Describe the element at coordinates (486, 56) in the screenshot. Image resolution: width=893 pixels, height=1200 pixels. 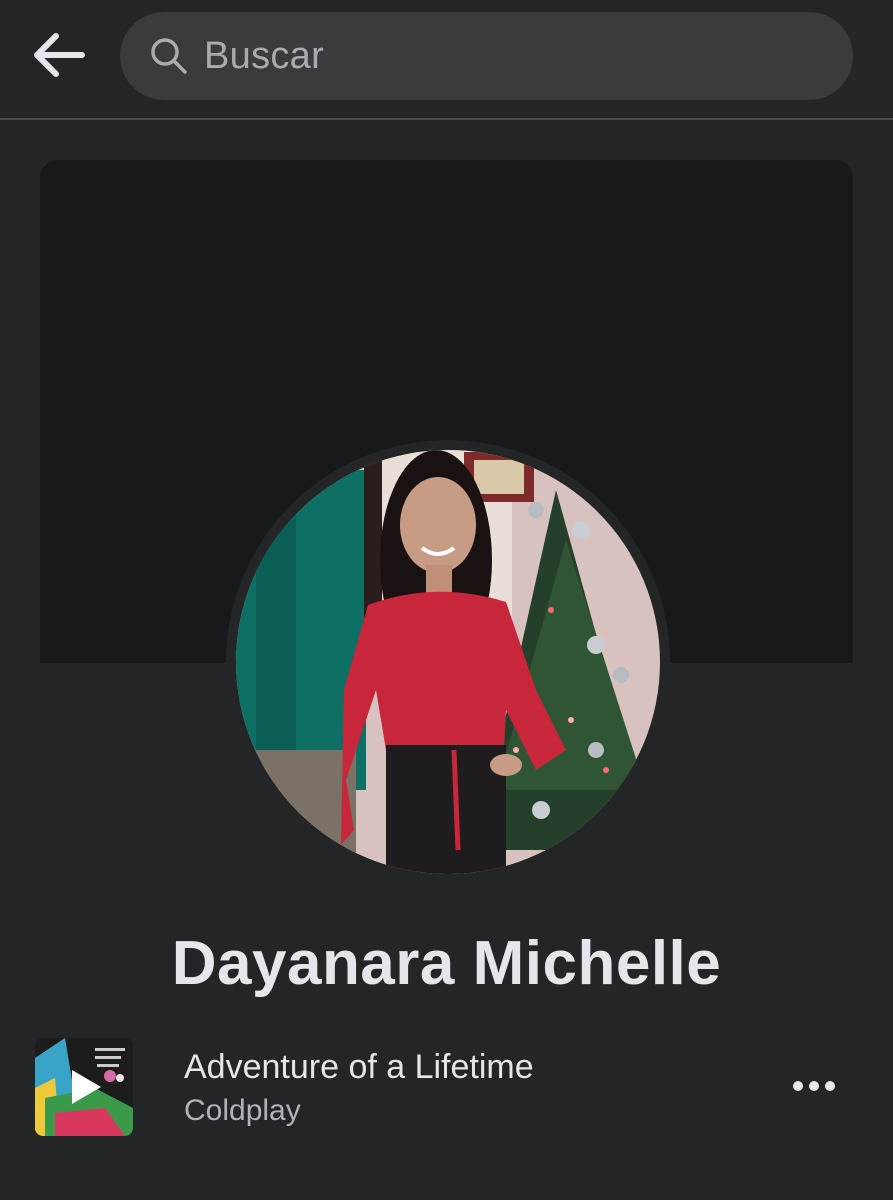
I see `search-input: Buscar` at that location.